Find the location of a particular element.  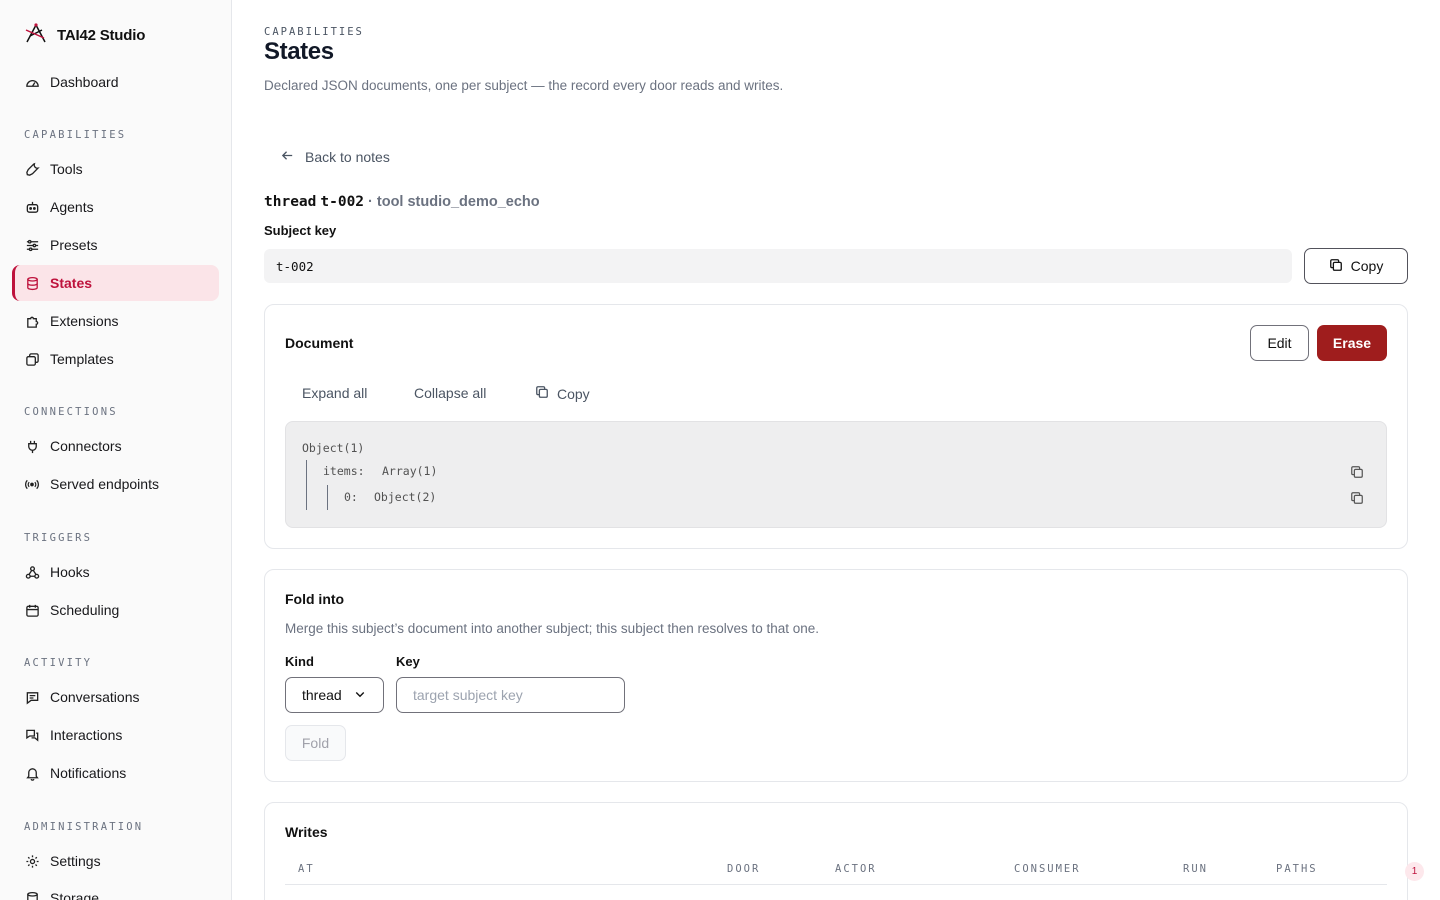

json-value-index: Object(2) is located at coordinates (405, 497).